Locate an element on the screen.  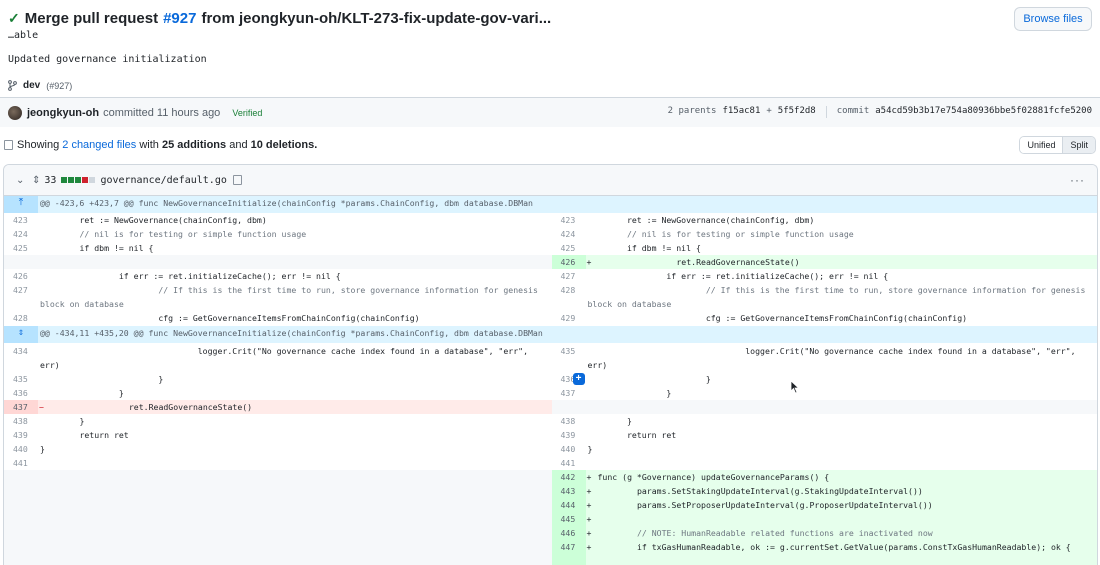
diffstat-blocks is located at coordinates (78, 180).